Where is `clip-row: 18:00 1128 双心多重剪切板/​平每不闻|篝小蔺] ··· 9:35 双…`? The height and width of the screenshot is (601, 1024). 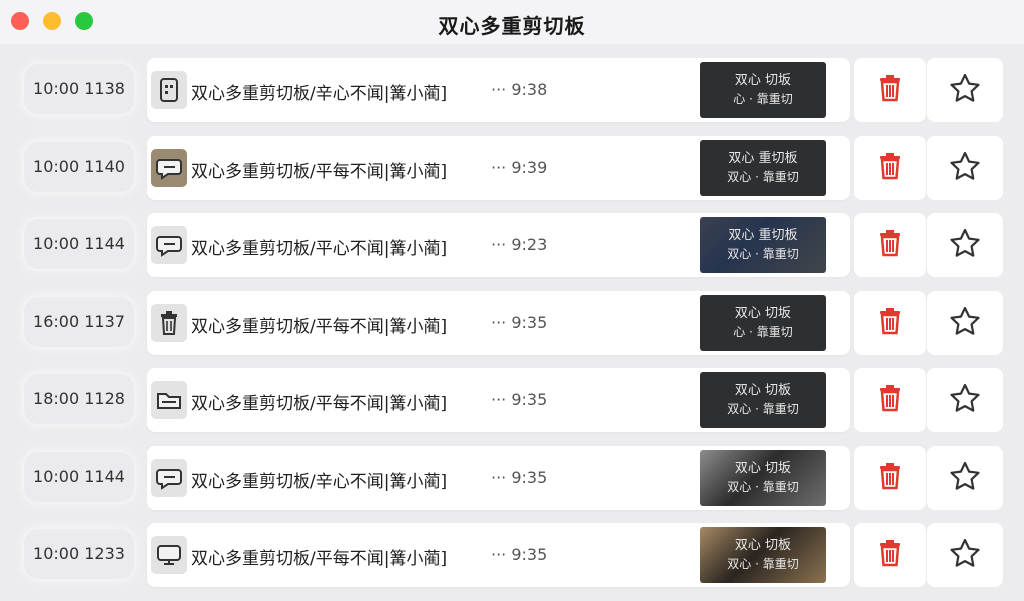 clip-row: 18:00 1128 双心多重剪切板/​平每不闻|篝小蔺] ··· 9:35 双… is located at coordinates (512, 407).